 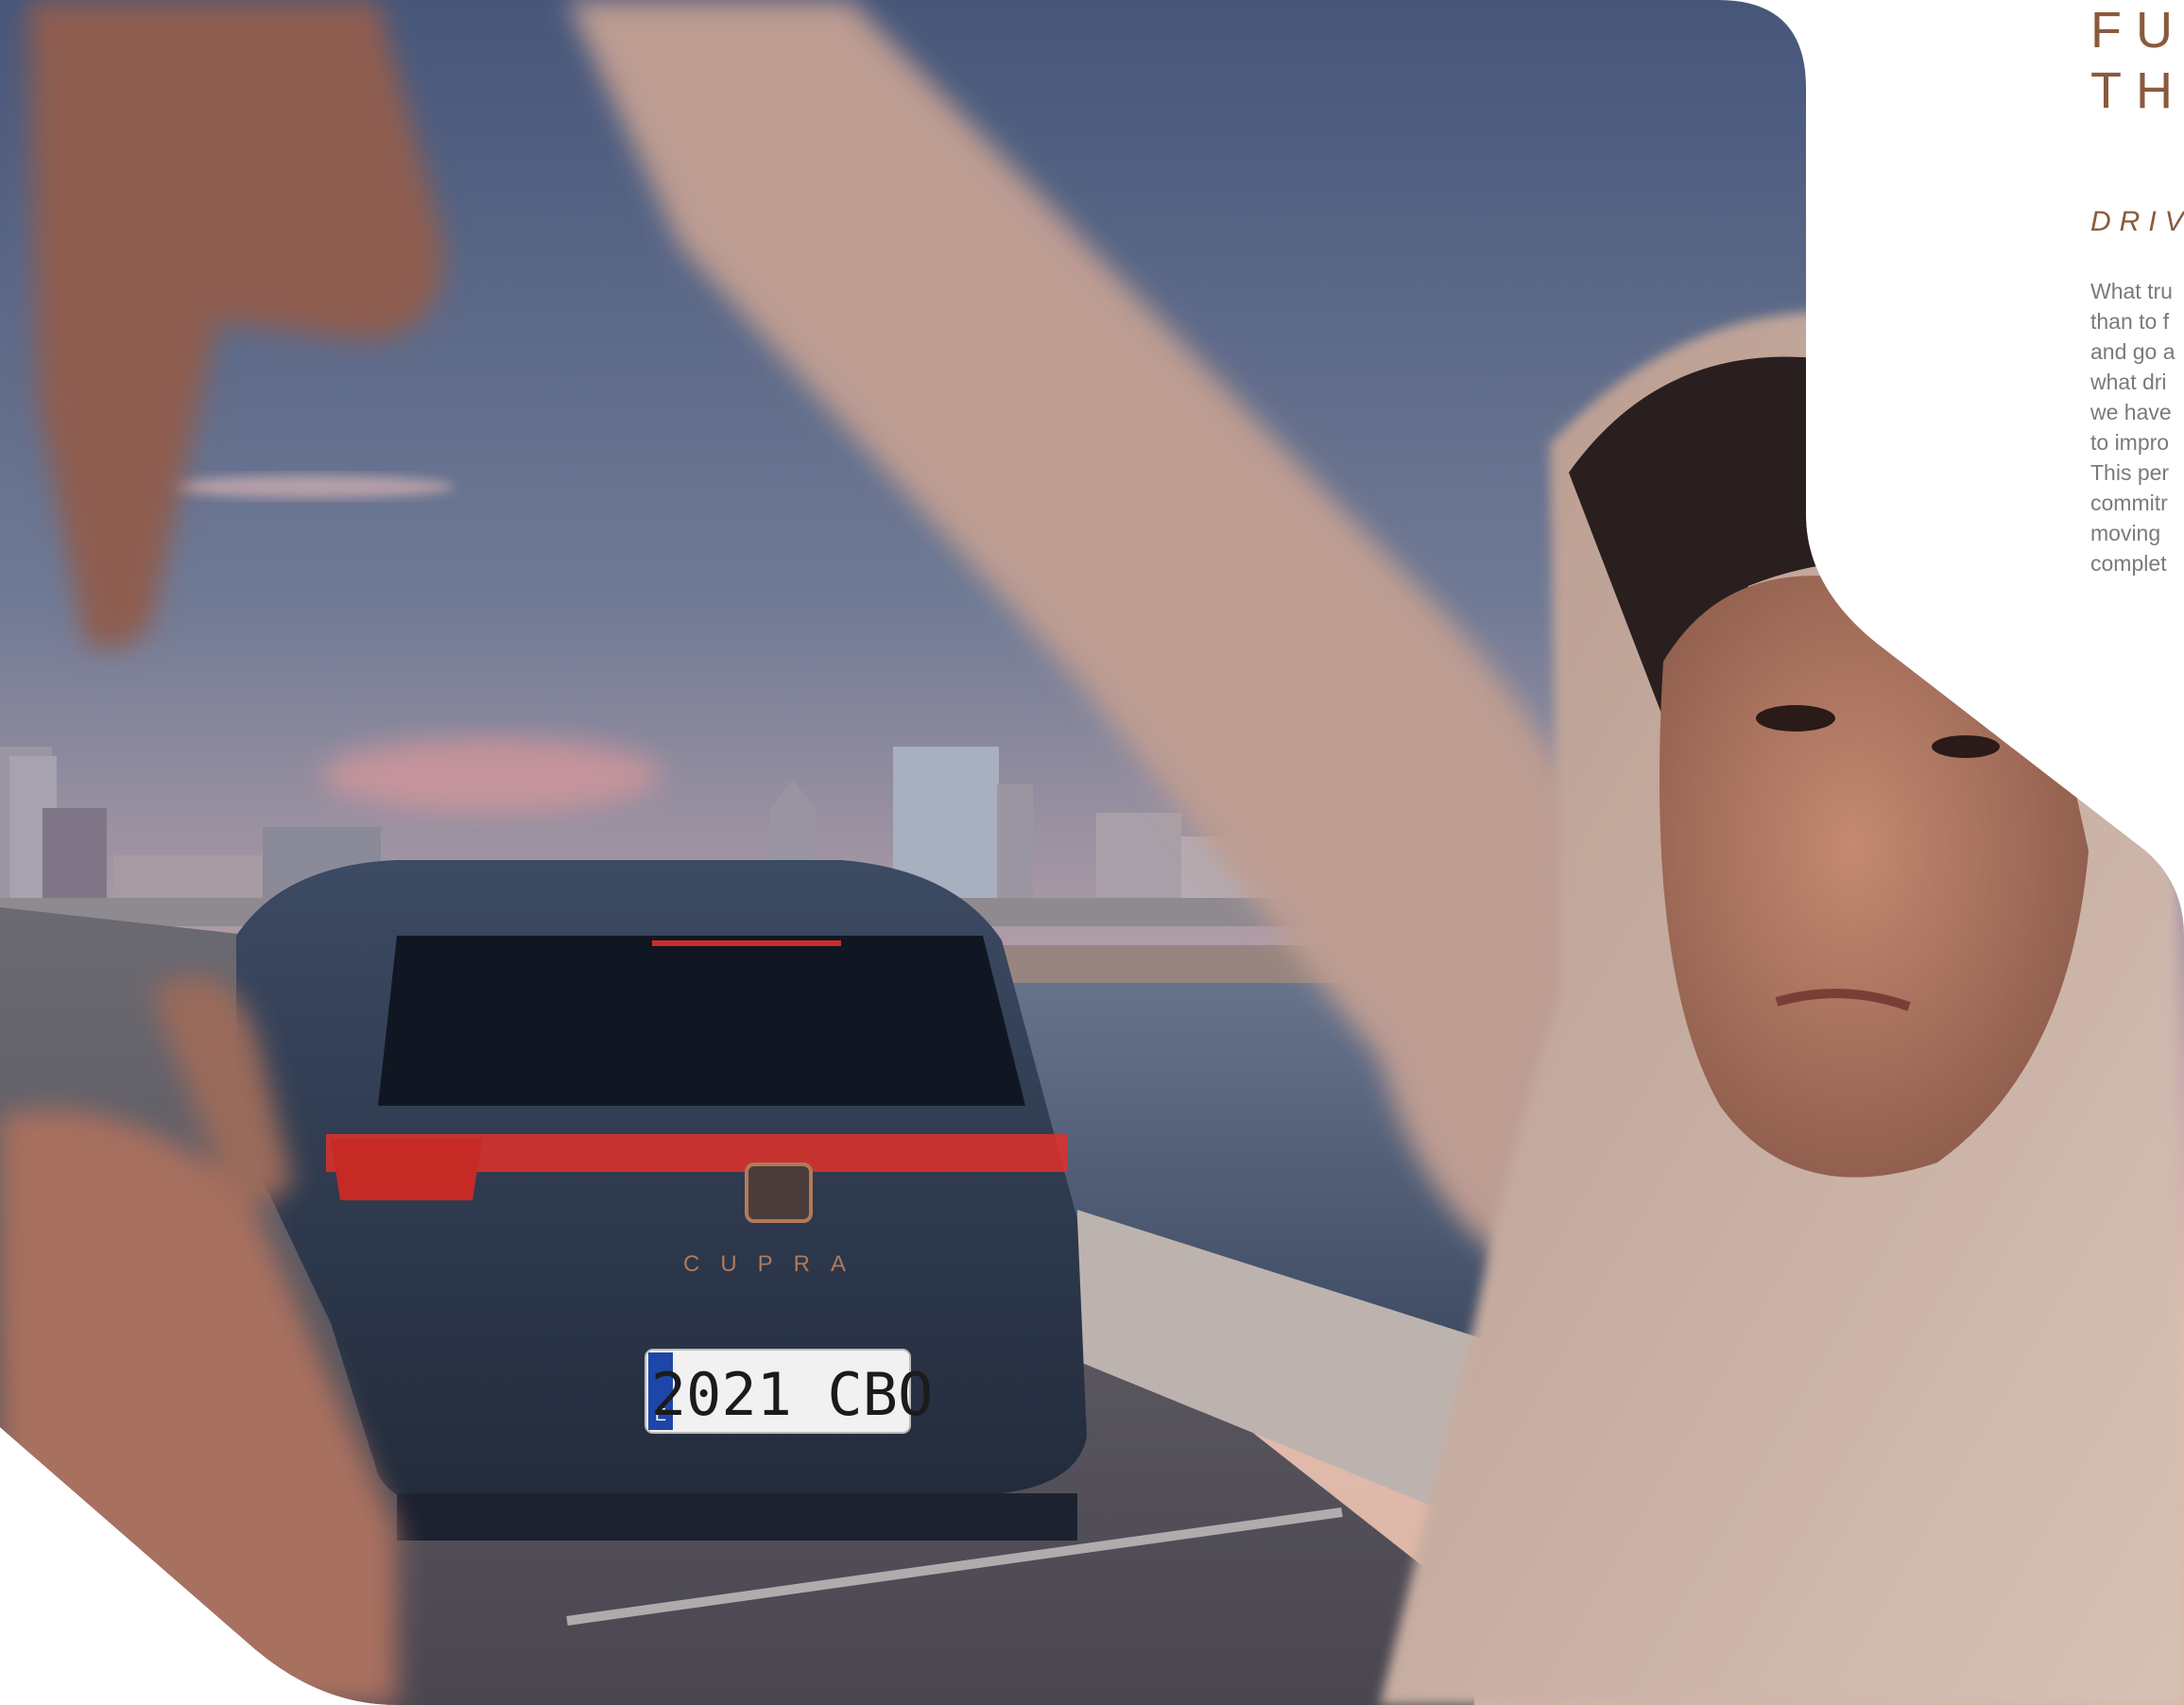 I want to click on headline-line-1: FU, so click(x=2137, y=30).